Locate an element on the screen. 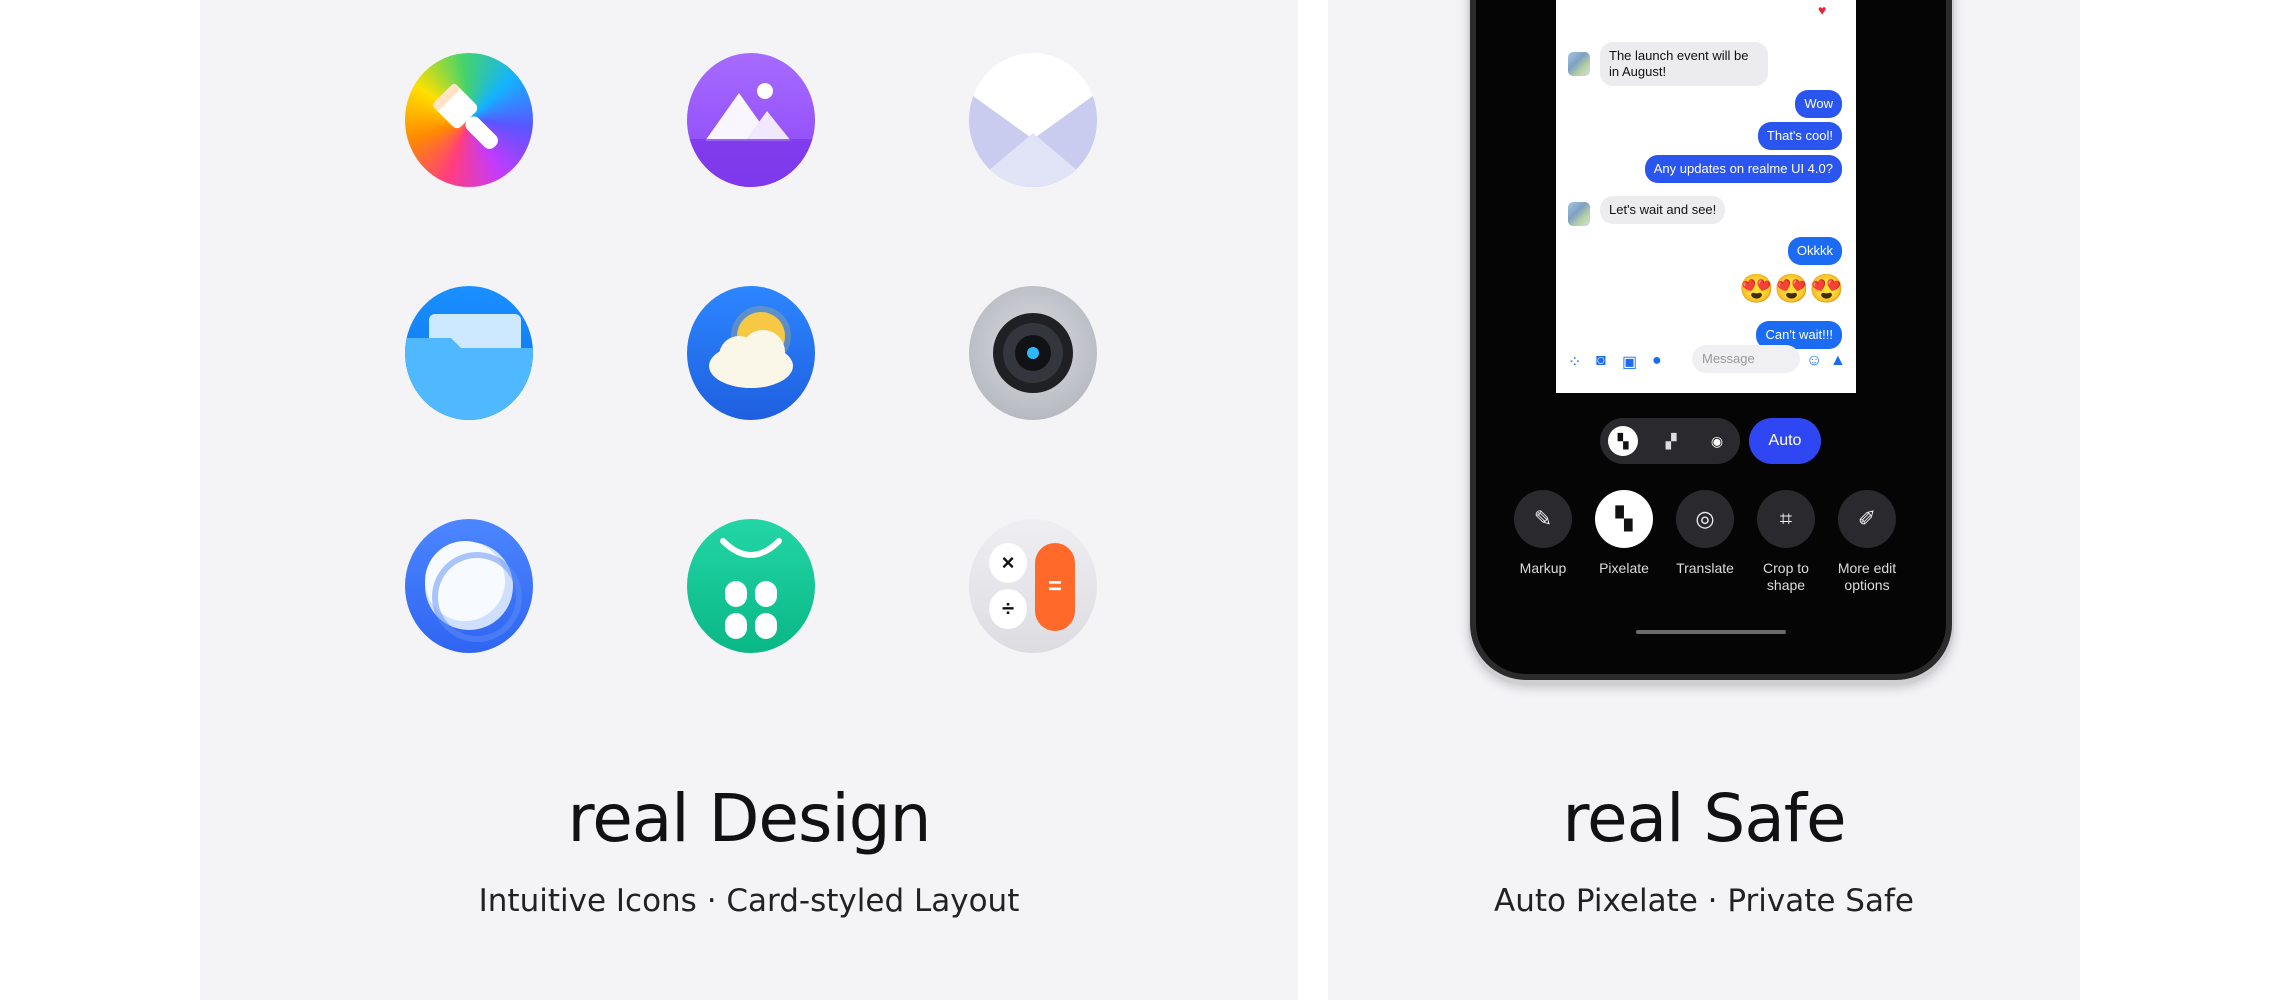 The width and height of the screenshot is (2280, 1000). home-indicator is located at coordinates (1711, 632).